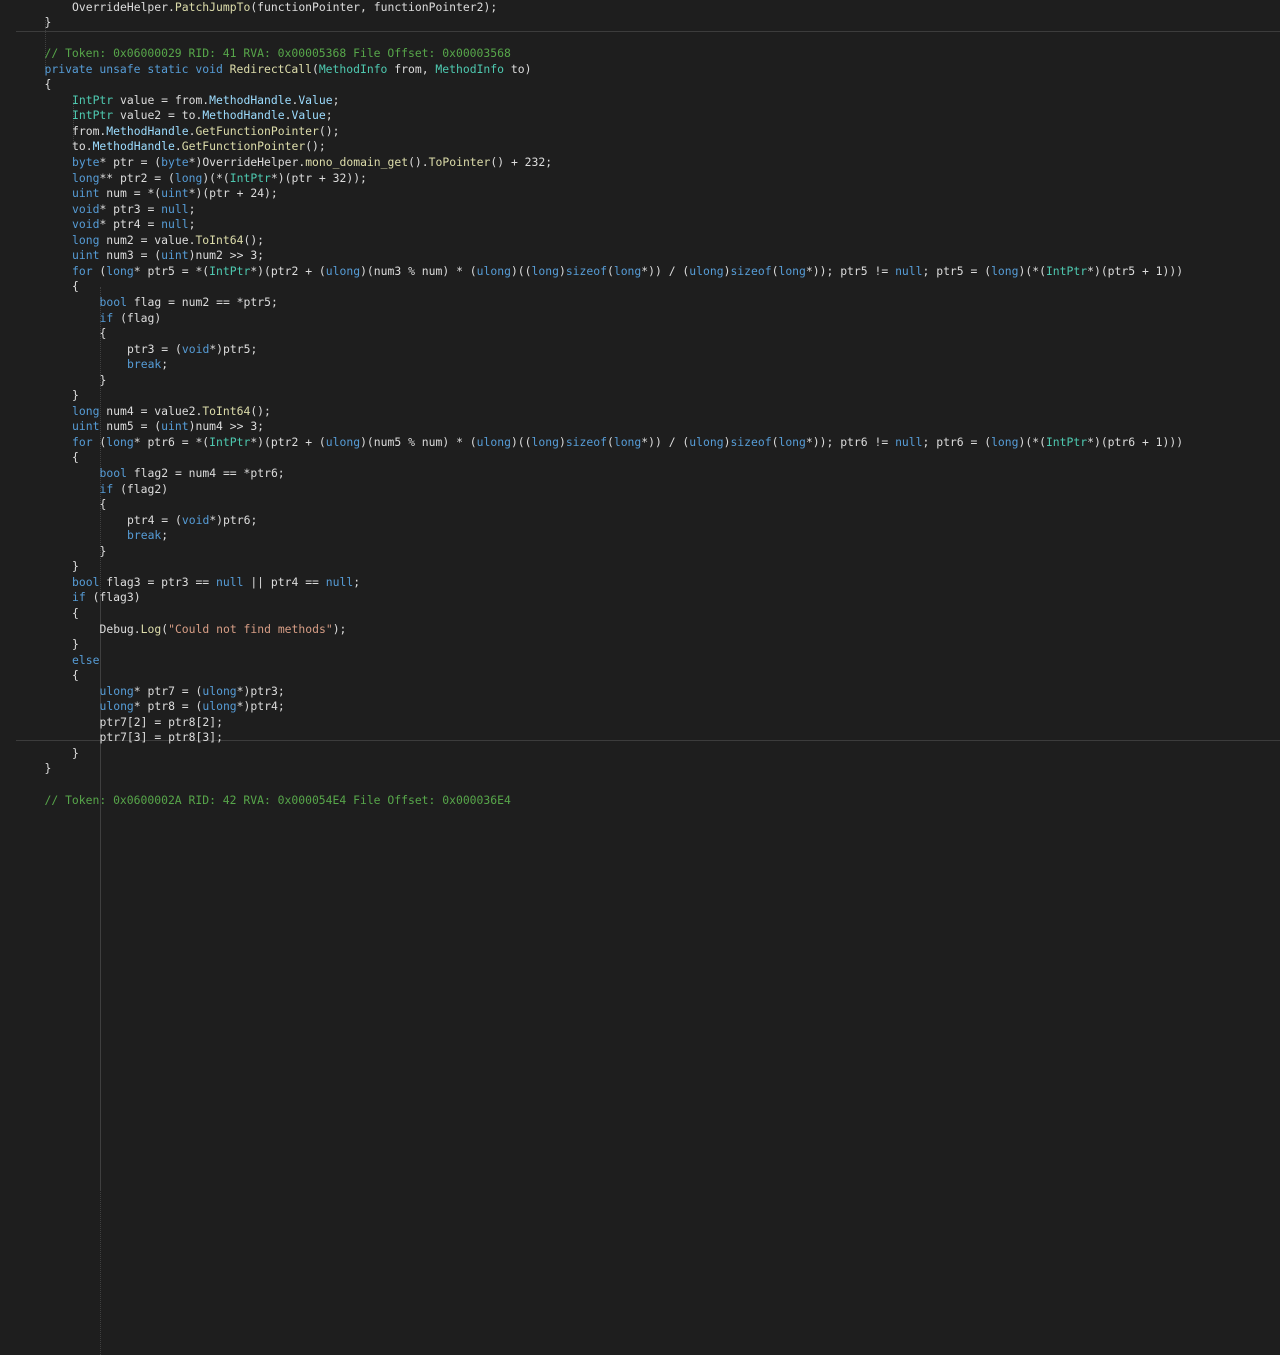  I want to click on code-token: ();, so click(254, 239).